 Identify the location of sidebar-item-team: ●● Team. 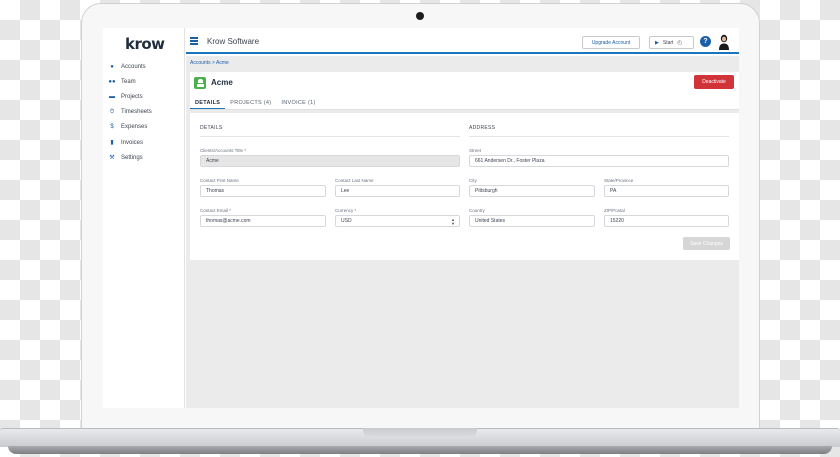
(146, 81).